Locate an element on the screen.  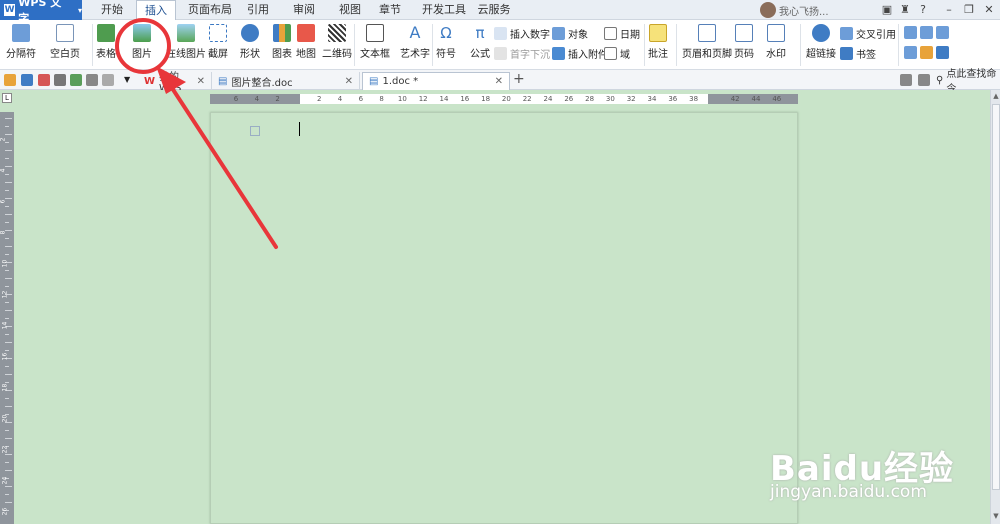
highlight-circle is located at coordinates (143, 46).